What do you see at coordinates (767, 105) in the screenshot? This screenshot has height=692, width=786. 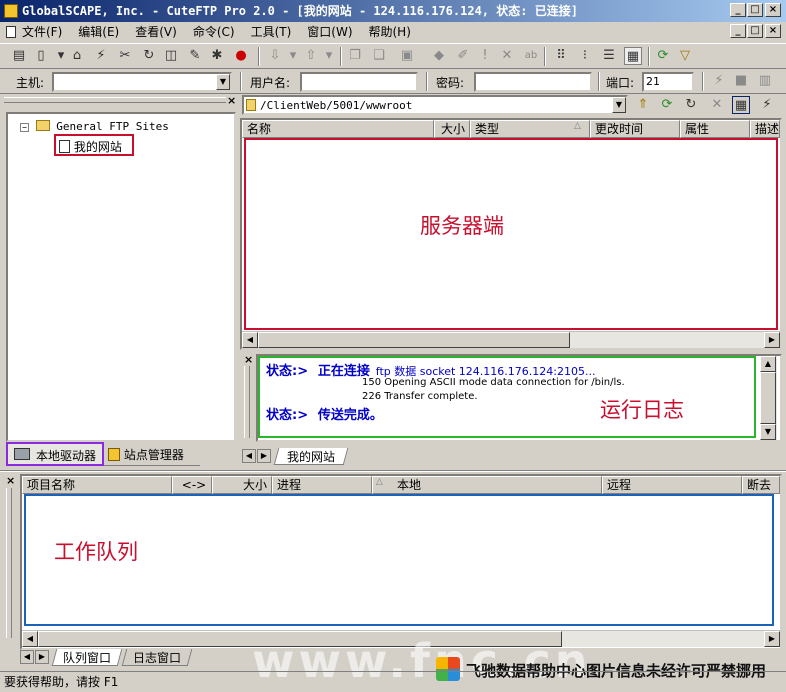 I see `remote-disconnect-icon: ⚡` at bounding box center [767, 105].